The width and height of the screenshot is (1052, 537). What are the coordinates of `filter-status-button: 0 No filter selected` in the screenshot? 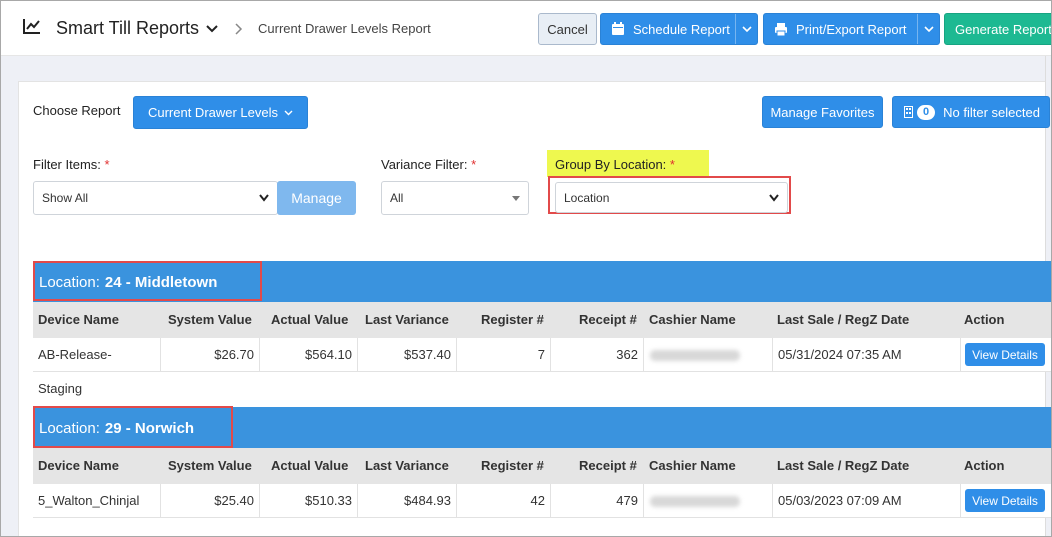 It's located at (971, 112).